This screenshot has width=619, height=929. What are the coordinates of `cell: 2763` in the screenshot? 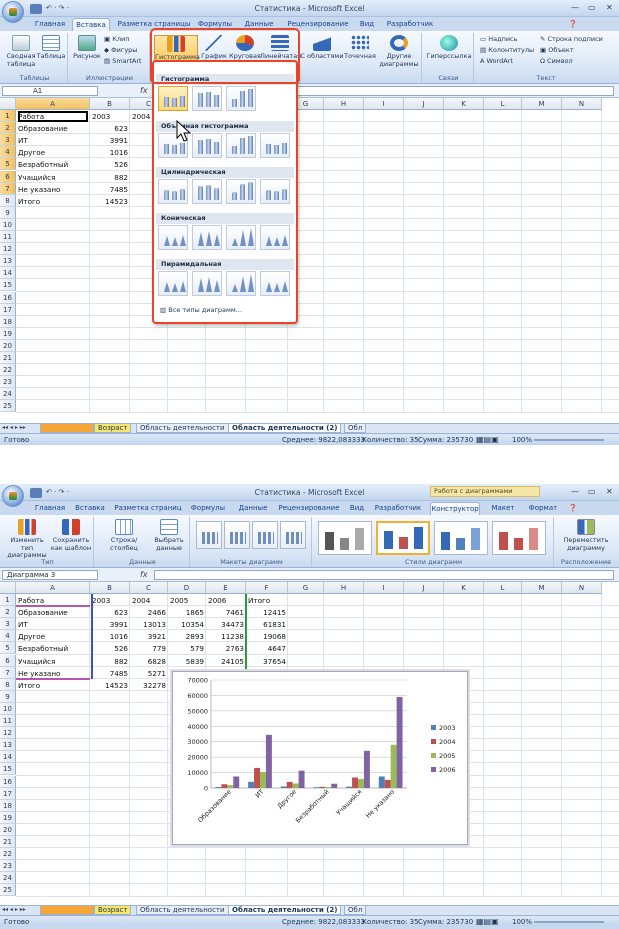 It's located at (226, 648).